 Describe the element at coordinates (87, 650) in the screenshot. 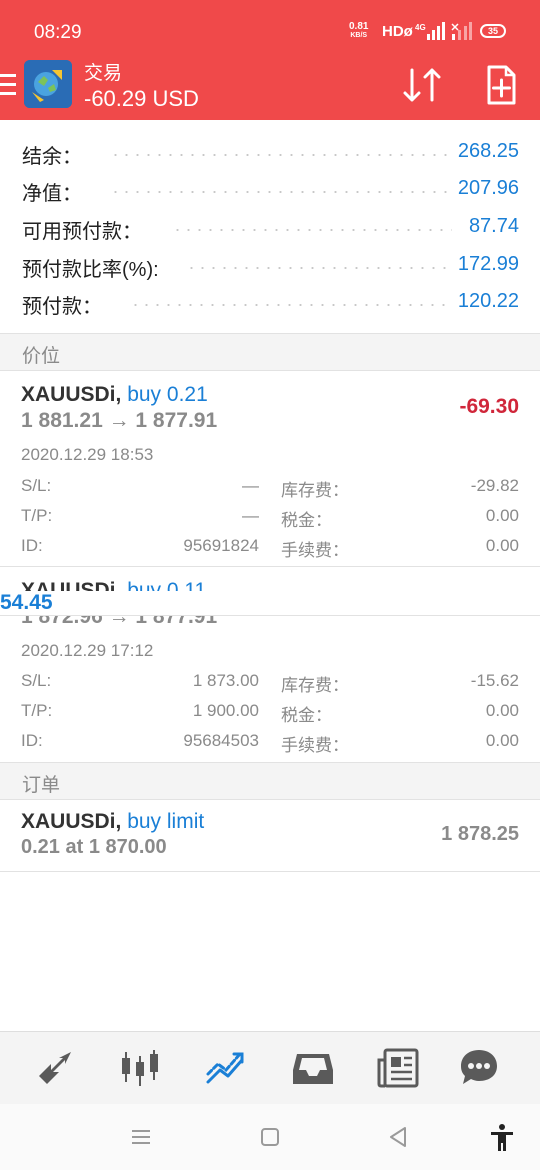

I see `position-date: 2020.12.29 17:12` at that location.